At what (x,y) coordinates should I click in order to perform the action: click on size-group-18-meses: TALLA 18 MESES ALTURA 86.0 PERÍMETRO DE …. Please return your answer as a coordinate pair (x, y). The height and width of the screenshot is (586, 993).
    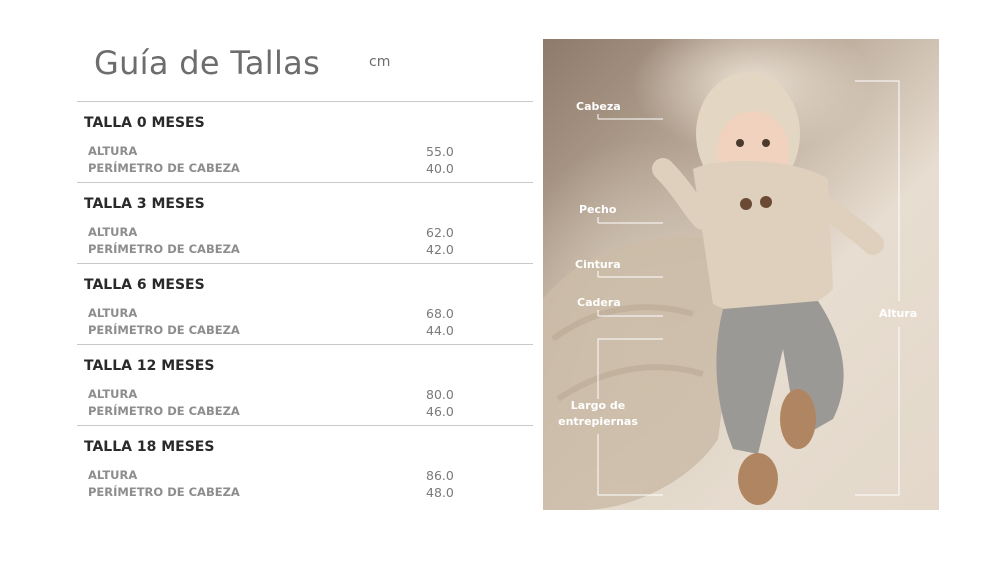
    Looking at the image, I should click on (305, 465).